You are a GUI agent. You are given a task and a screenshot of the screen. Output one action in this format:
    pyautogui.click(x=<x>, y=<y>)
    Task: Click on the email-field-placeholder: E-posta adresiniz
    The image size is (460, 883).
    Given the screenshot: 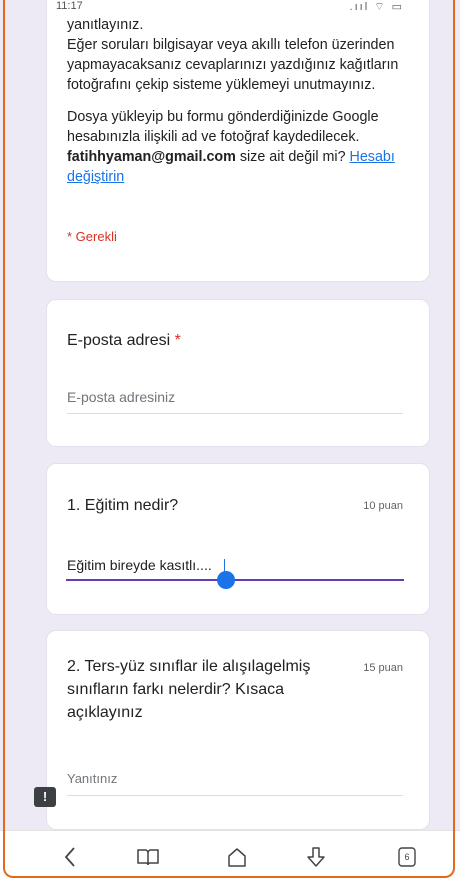 What is the action you would take?
    pyautogui.click(x=121, y=397)
    